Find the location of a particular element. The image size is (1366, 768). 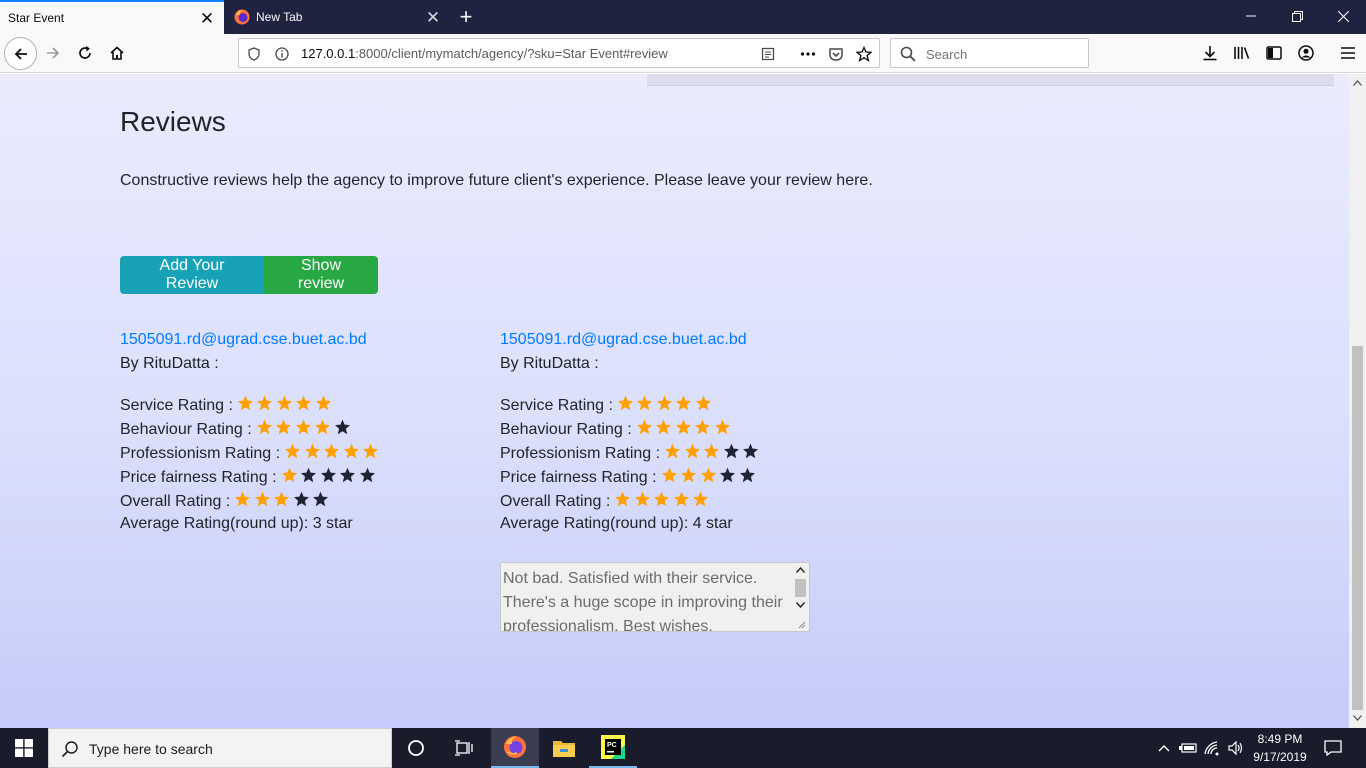

restore-icon is located at coordinates (1297, 16).